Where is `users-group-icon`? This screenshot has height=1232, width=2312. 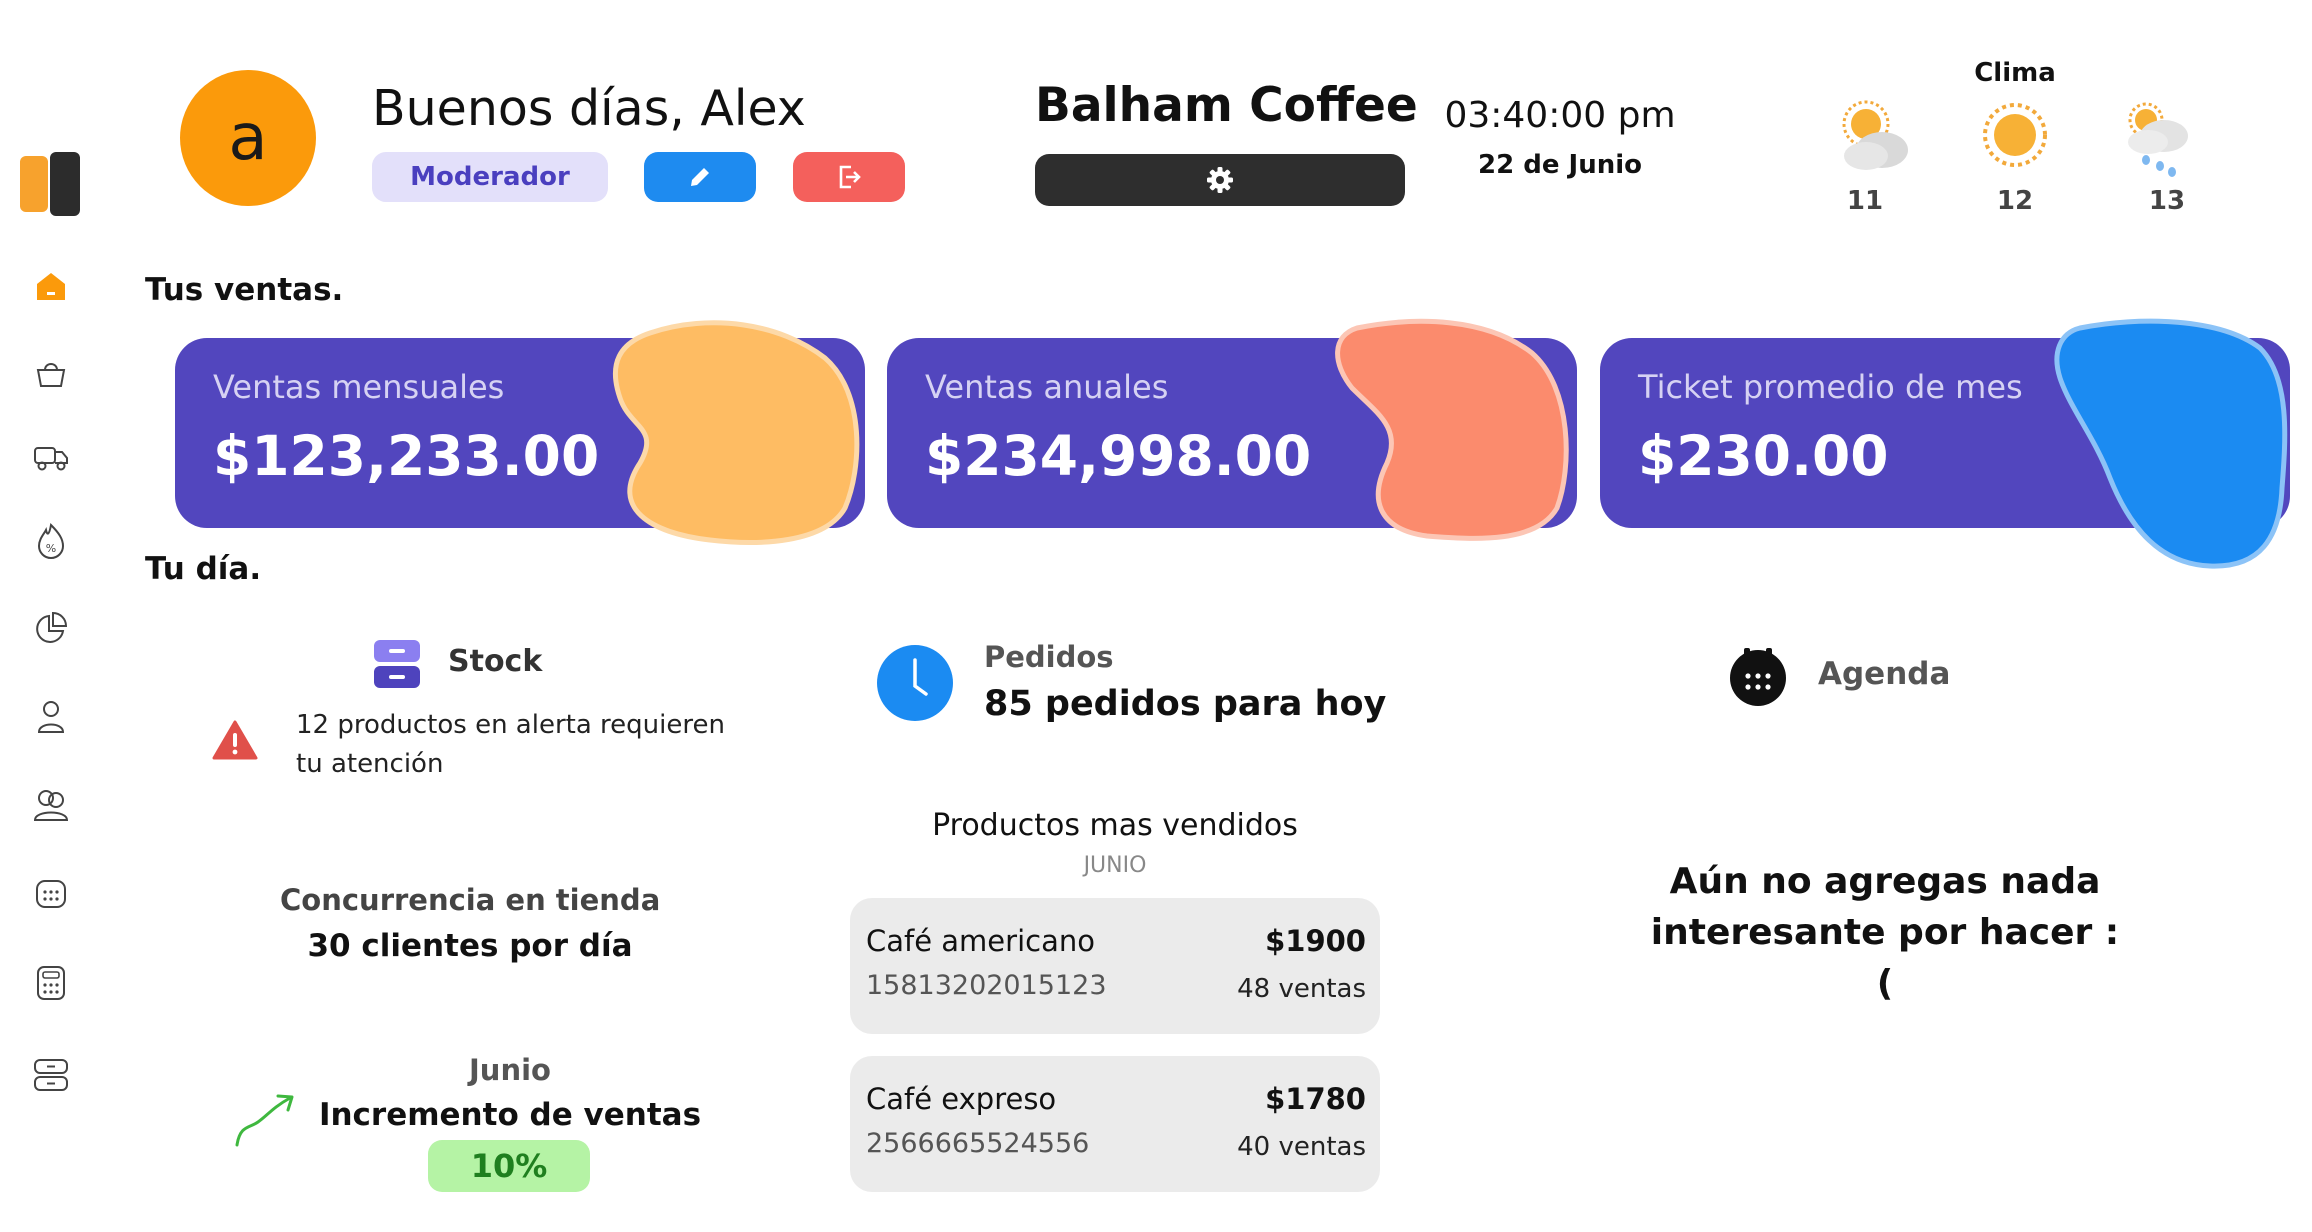
users-group-icon is located at coordinates (51, 805).